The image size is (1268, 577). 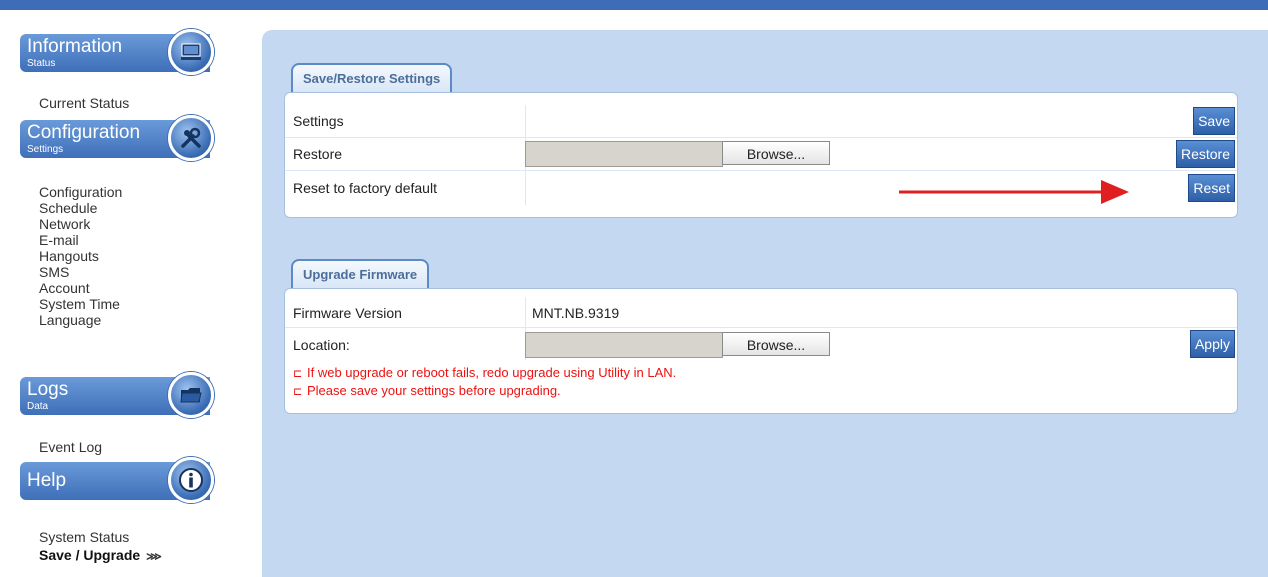 I want to click on sidebar-item-current-status: Current Status, so click(x=84, y=103).